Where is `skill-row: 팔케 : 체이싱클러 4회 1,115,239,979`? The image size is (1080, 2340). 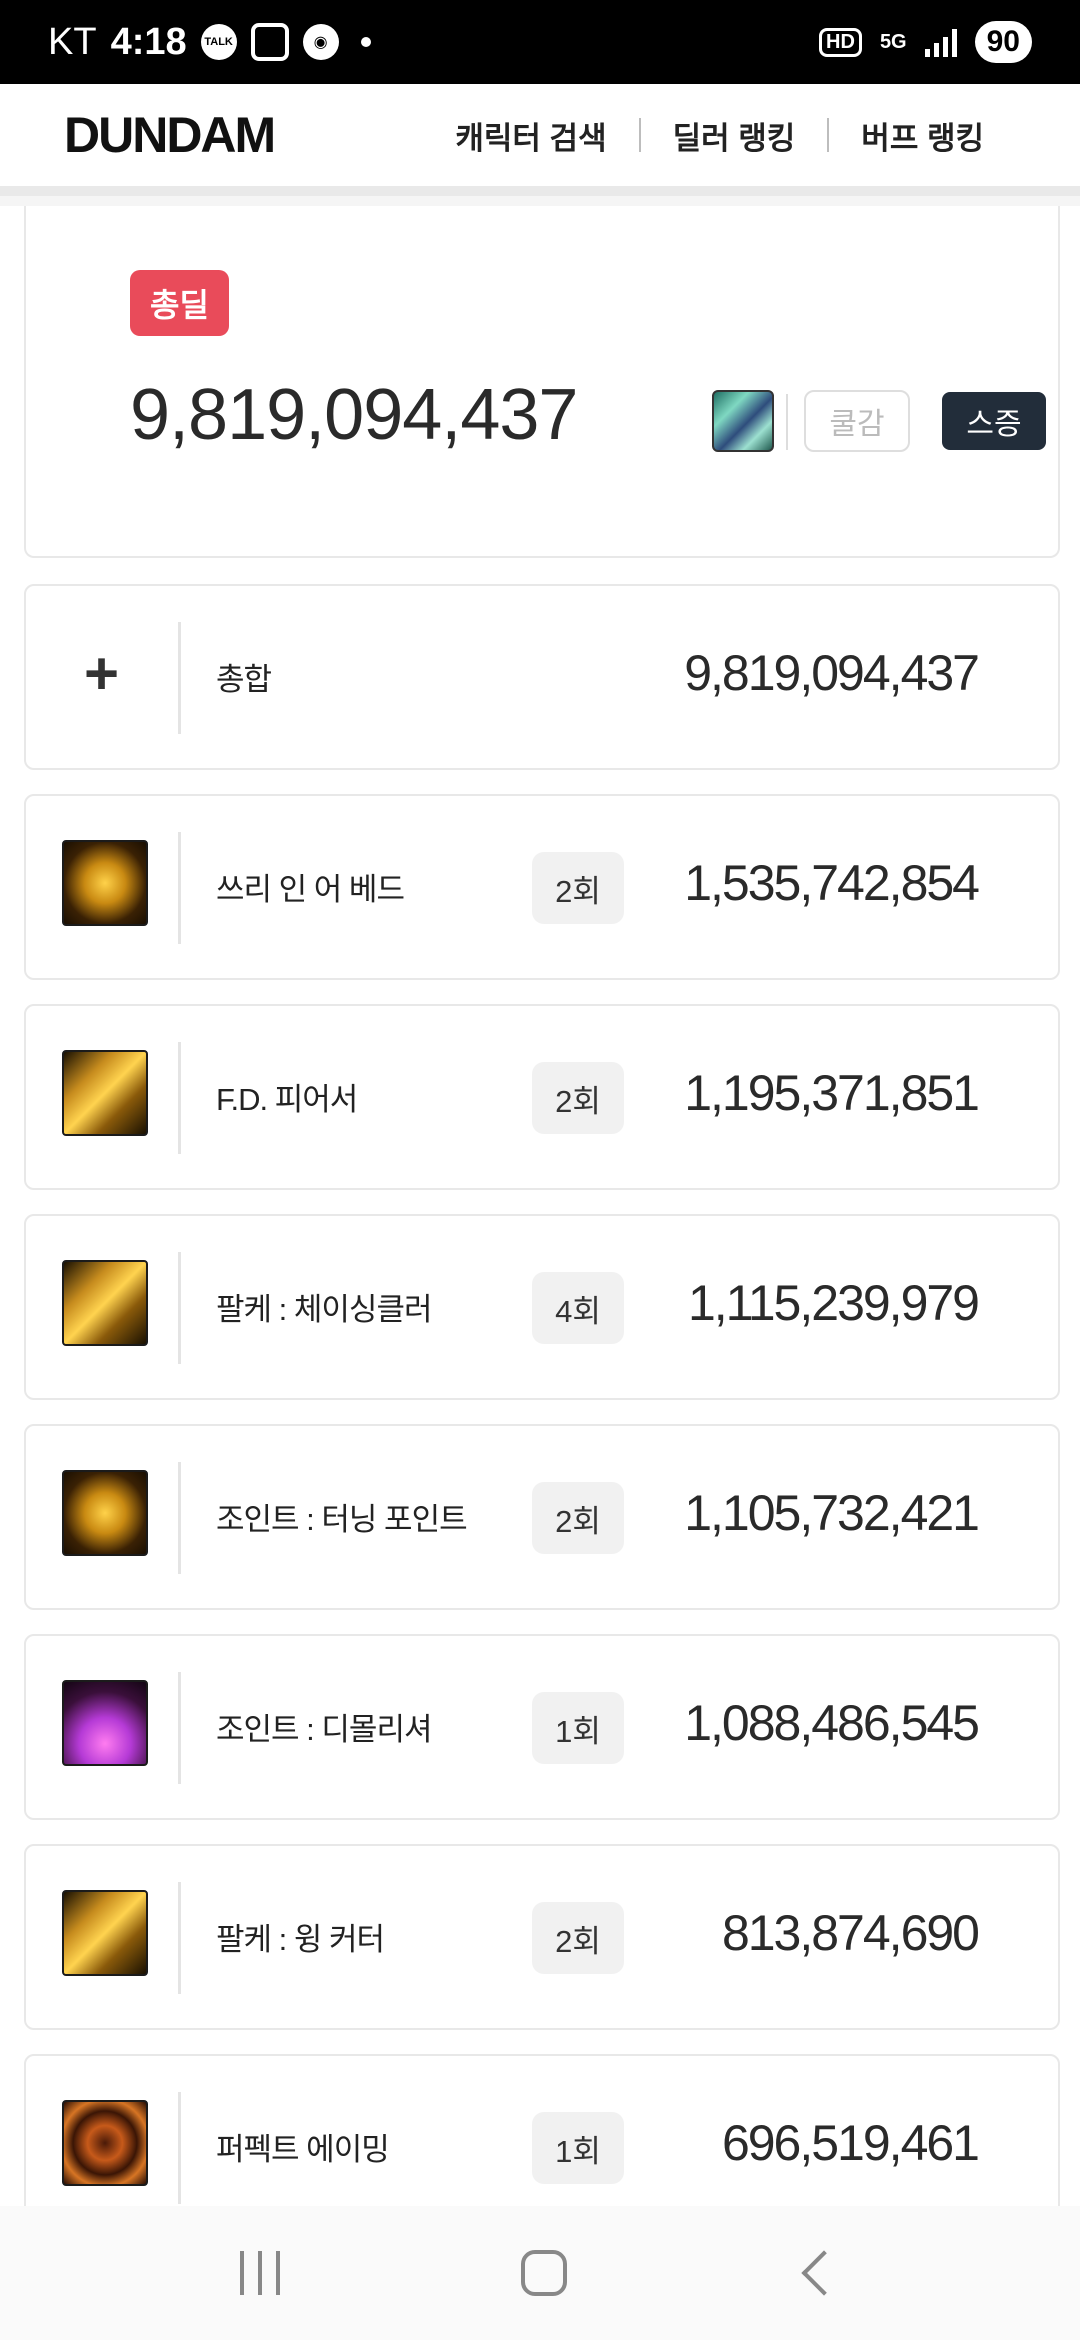
skill-row: 팔케 : 체이싱클러 4회 1,115,239,979 is located at coordinates (542, 1307).